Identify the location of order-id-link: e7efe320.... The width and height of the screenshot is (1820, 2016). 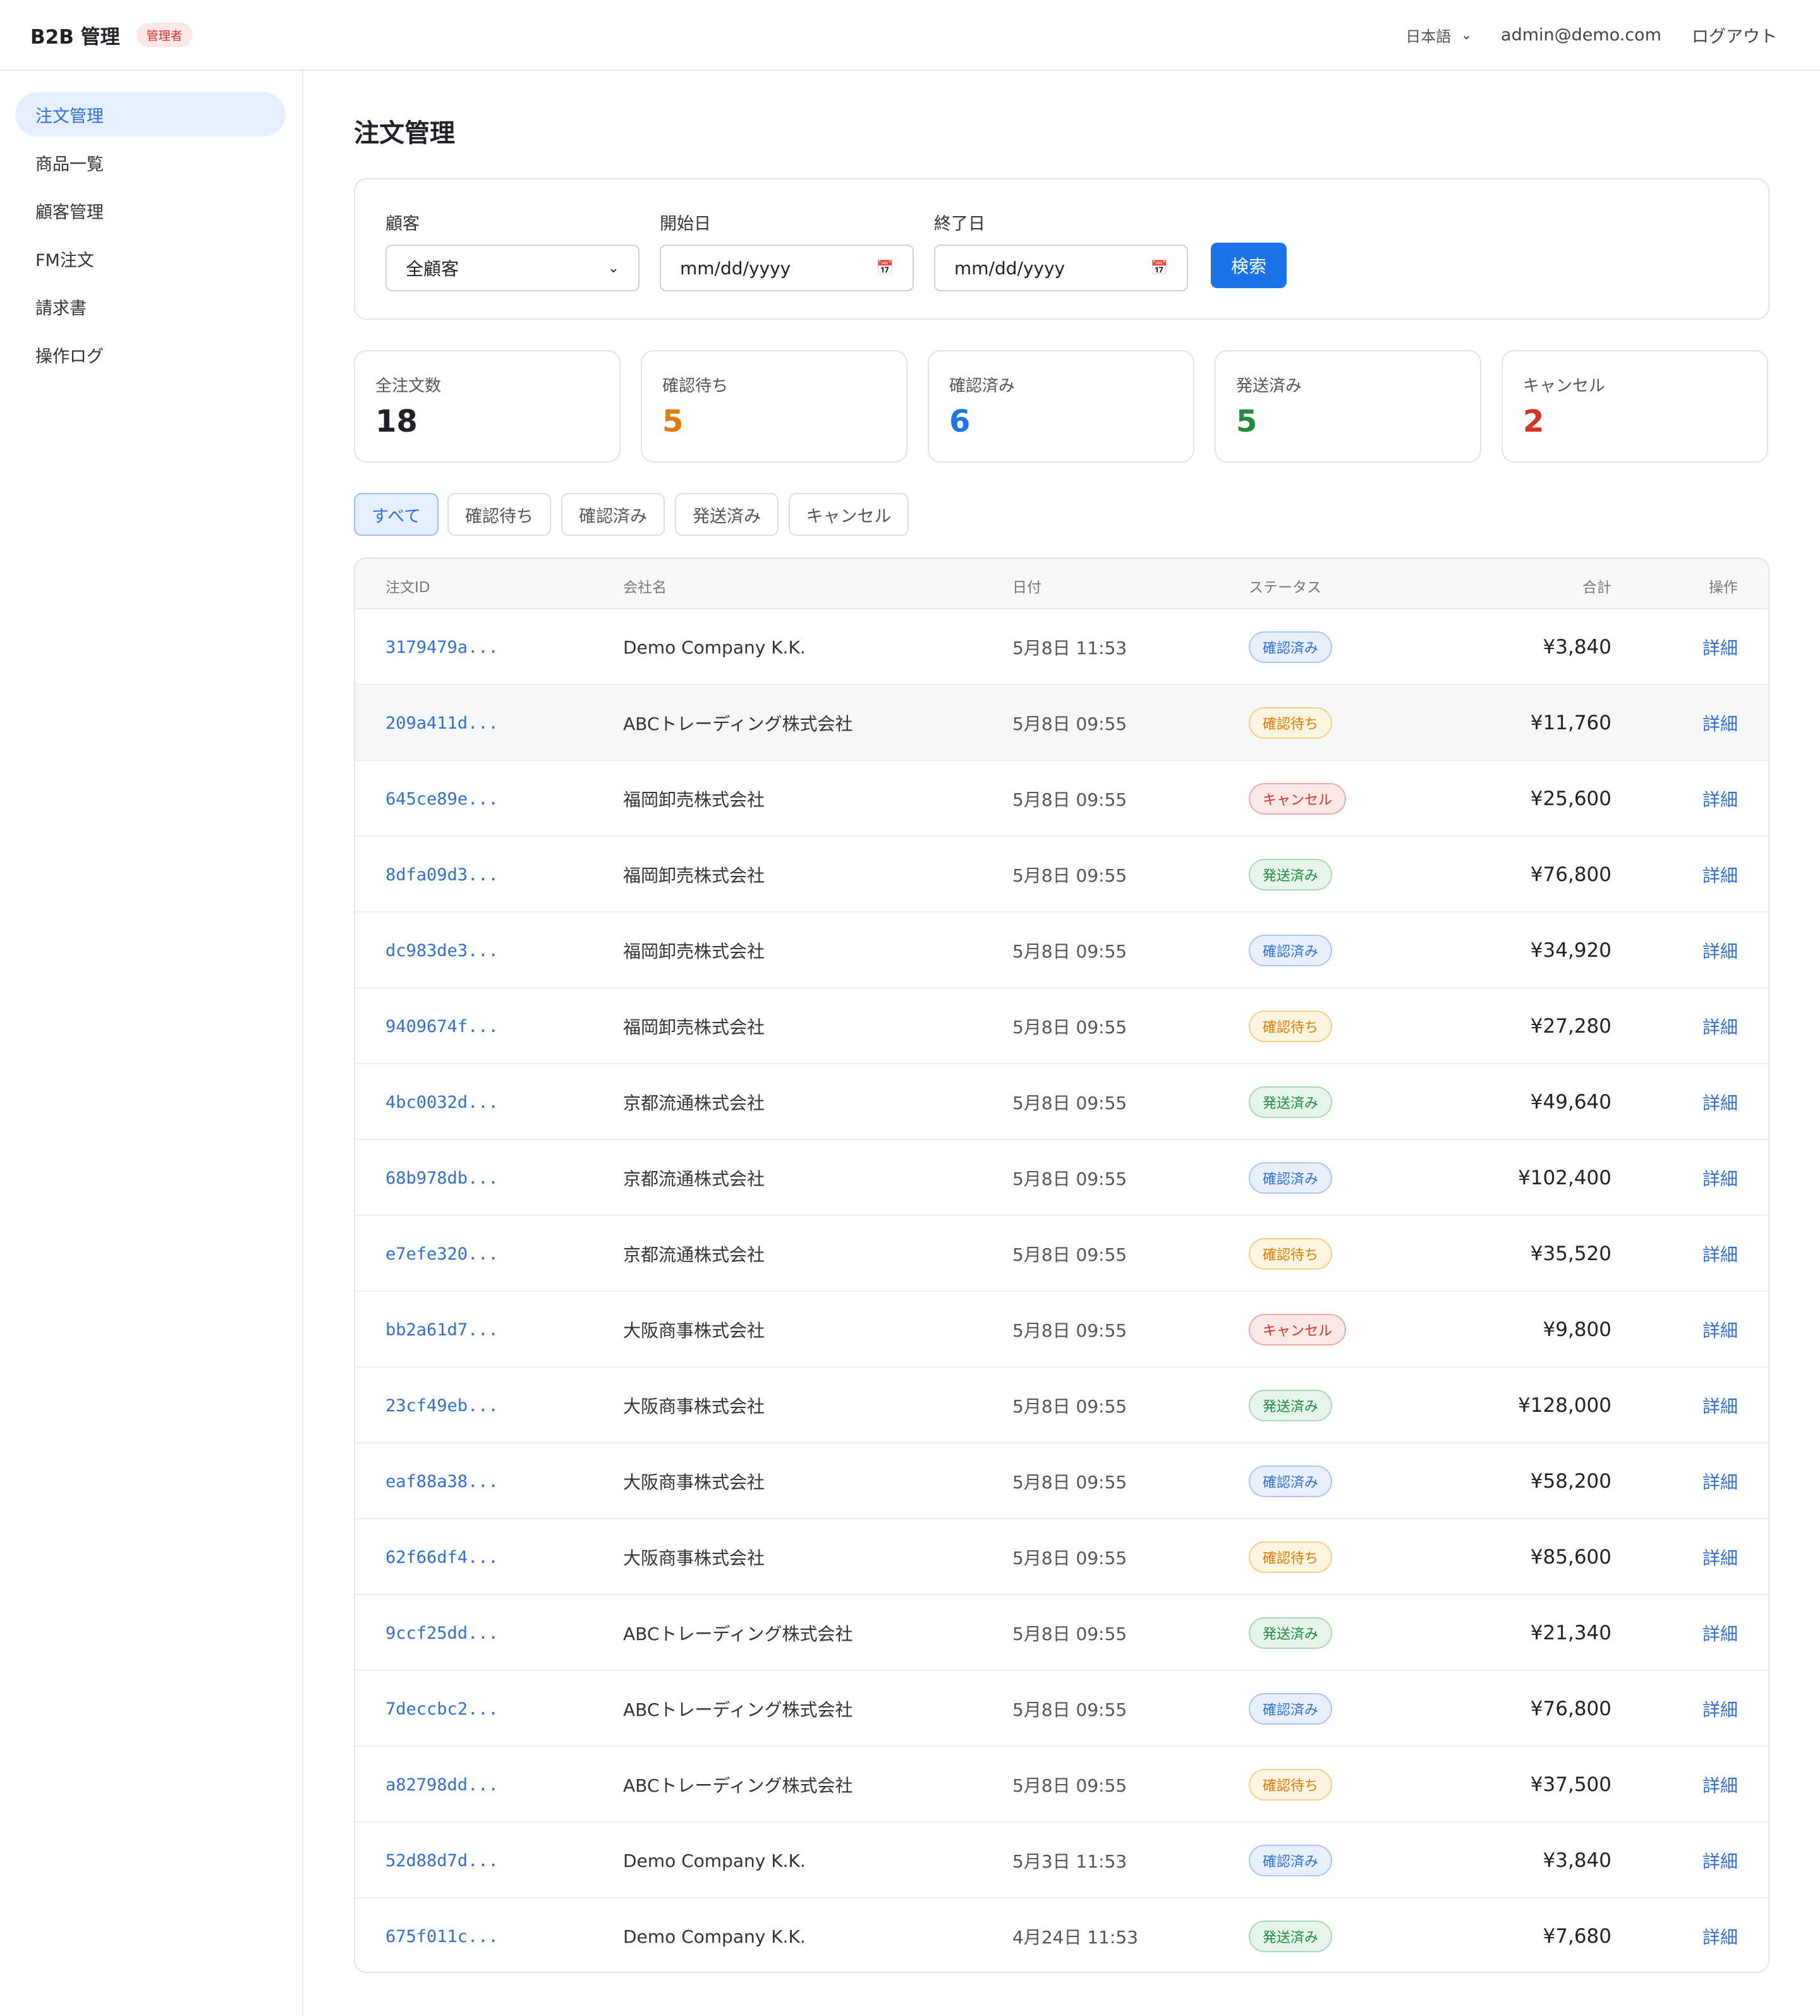
(442, 1254).